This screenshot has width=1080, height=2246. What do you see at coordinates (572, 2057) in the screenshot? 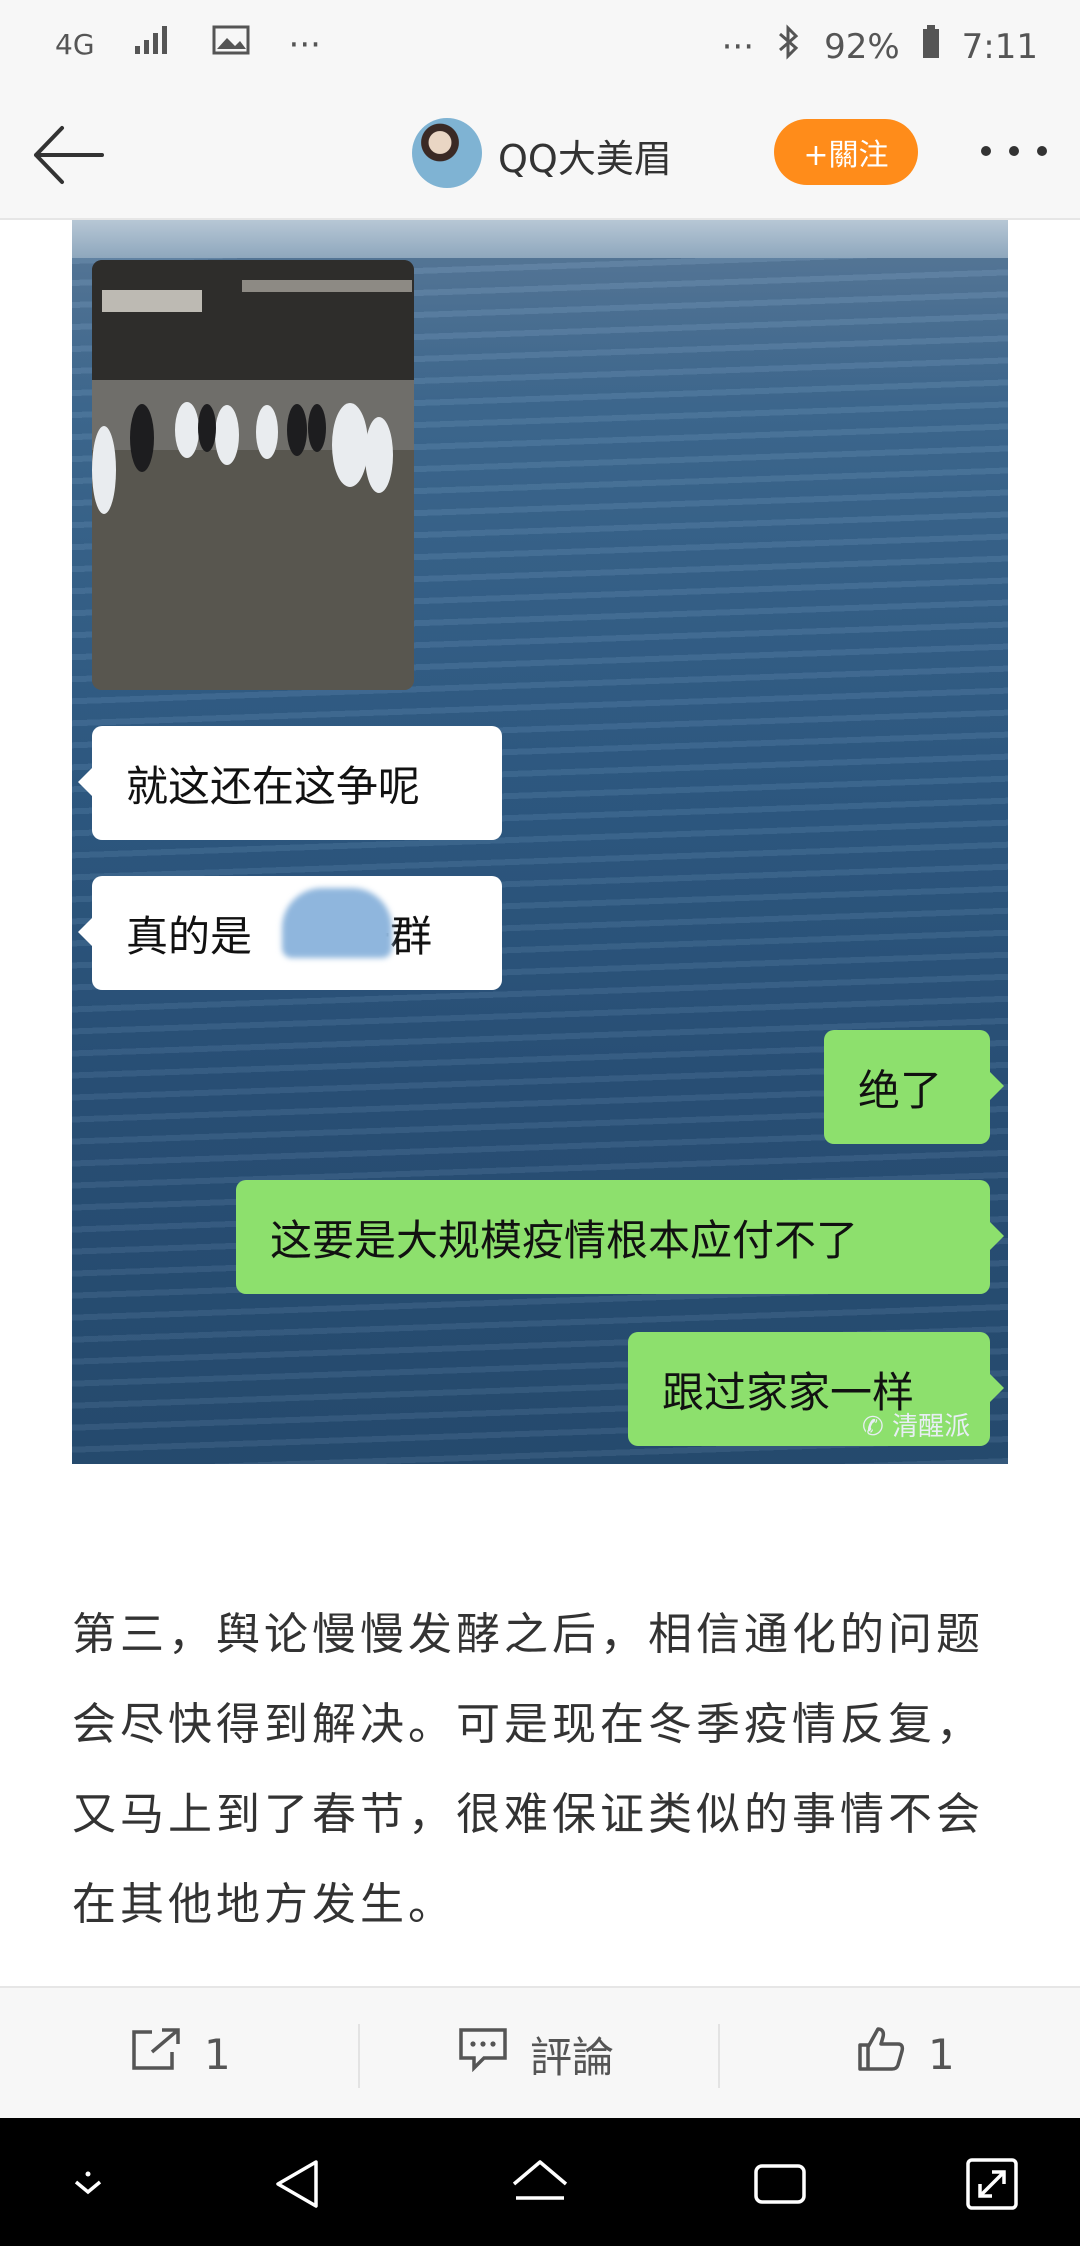
I see `comment-label: 評論` at bounding box center [572, 2057].